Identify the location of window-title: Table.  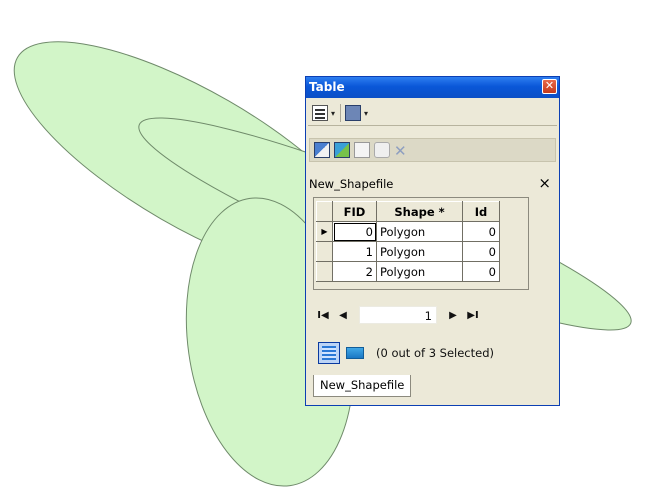
(327, 87).